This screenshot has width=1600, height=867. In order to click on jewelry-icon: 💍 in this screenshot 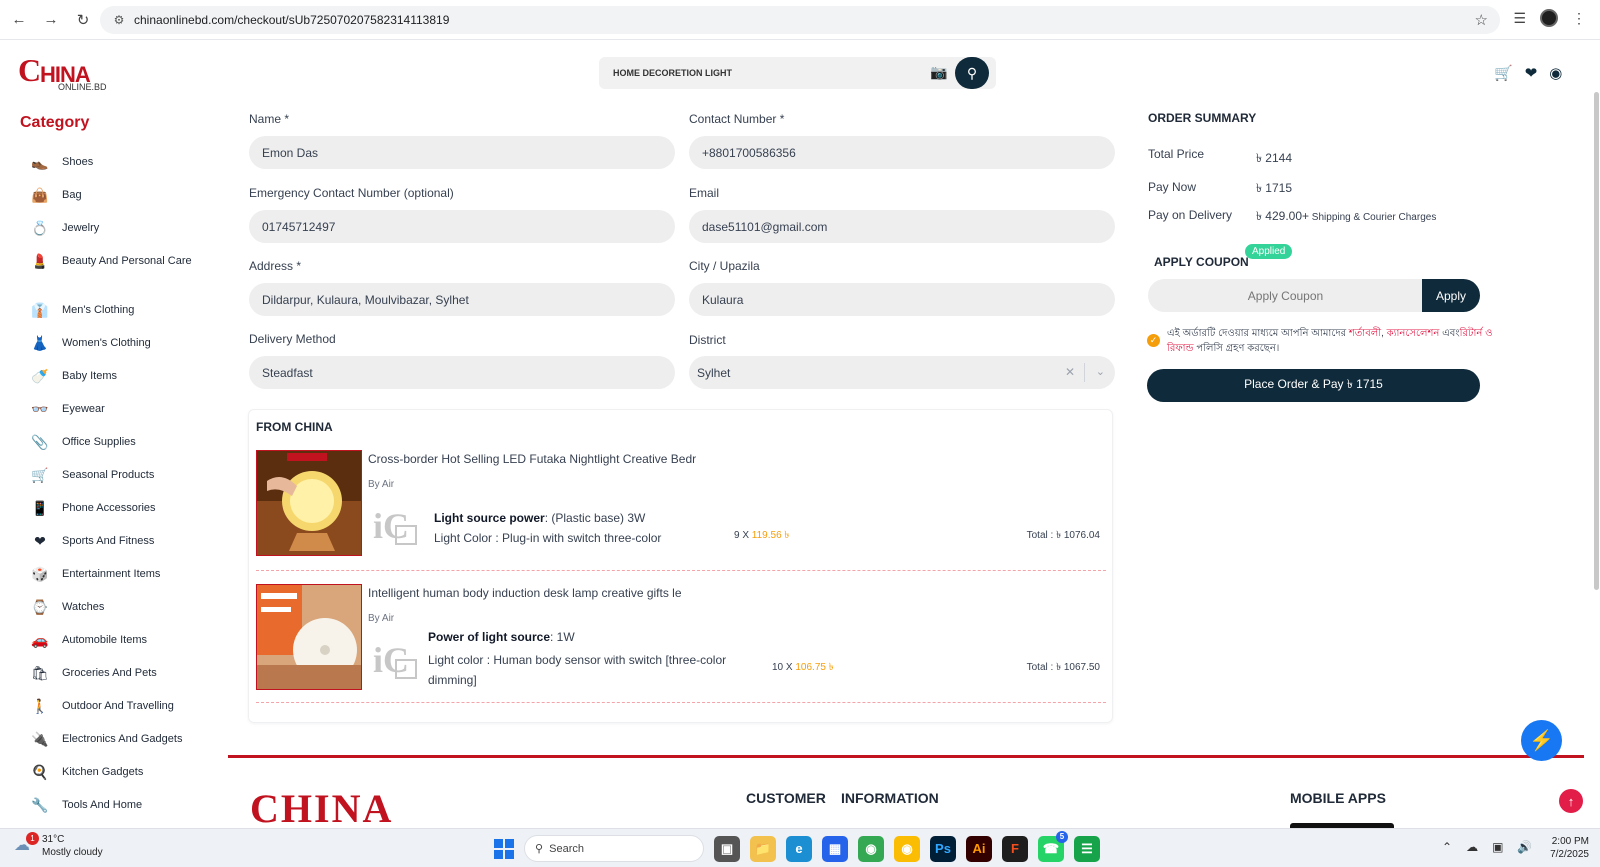, I will do `click(40, 228)`.